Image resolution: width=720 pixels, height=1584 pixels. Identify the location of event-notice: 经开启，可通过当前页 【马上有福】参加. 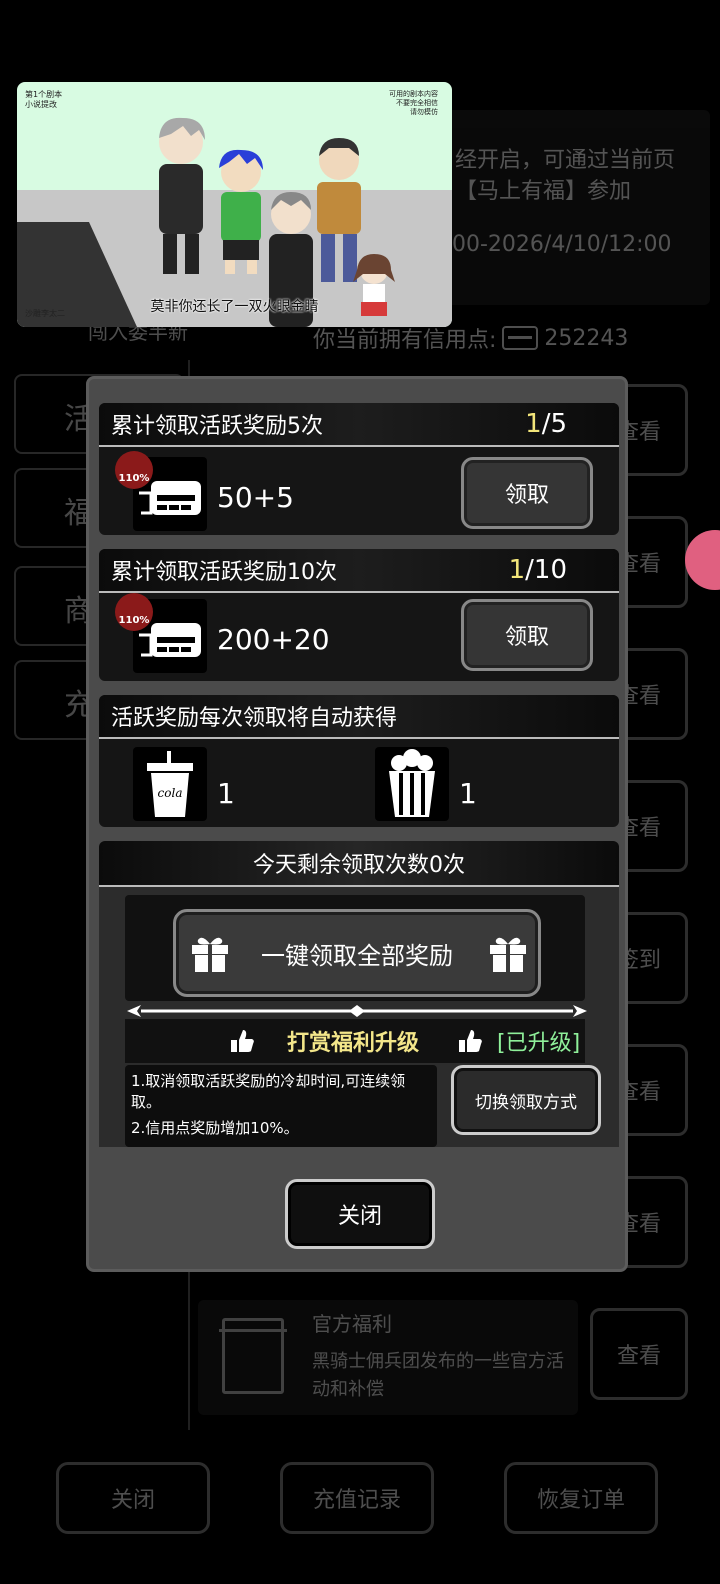
(565, 176).